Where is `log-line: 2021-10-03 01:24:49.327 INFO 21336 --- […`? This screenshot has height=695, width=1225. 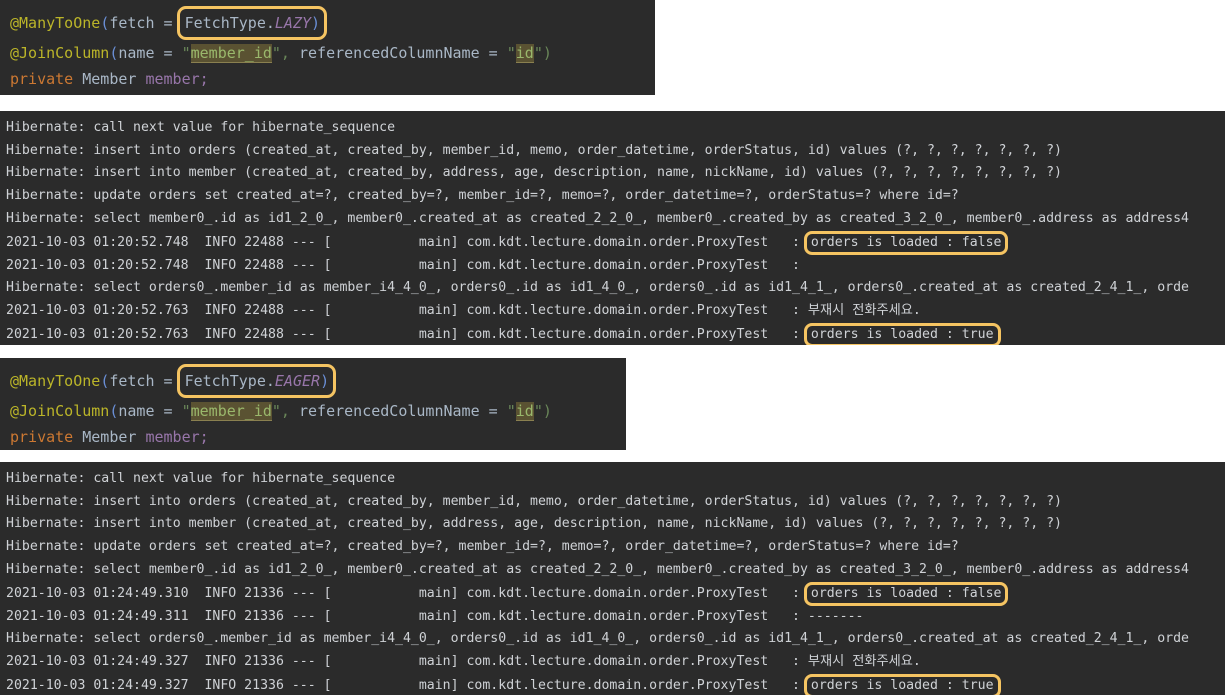
log-line: 2021-10-03 01:24:49.327 INFO 21336 --- [… is located at coordinates (612, 662).